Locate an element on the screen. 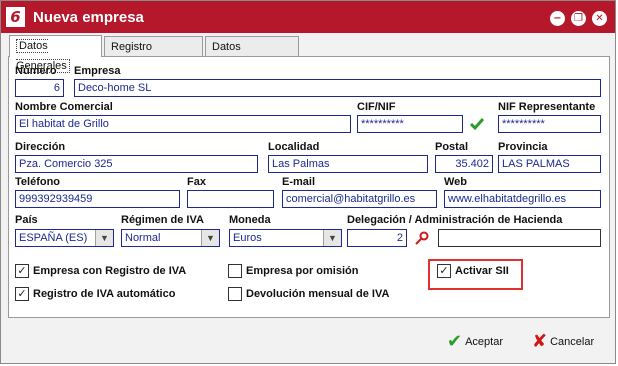 The height and width of the screenshot is (366, 618). registro-iva-checkbox: ✓ Empresa con Registro de IVA is located at coordinates (100, 272).